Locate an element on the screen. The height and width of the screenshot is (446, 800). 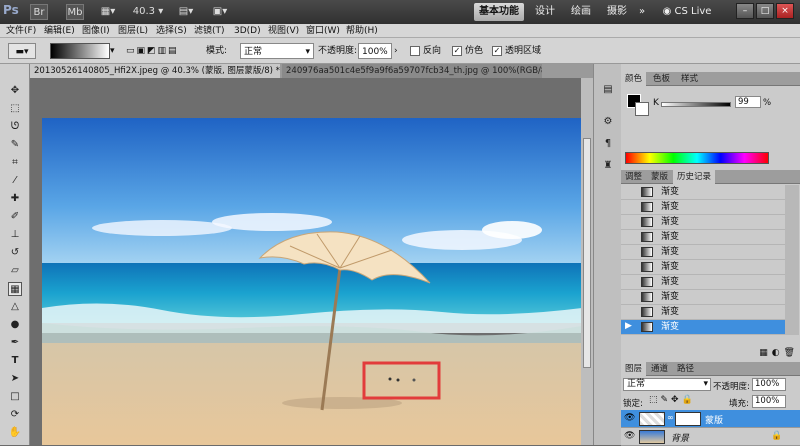
background-swatch is located at coordinates (642, 109).